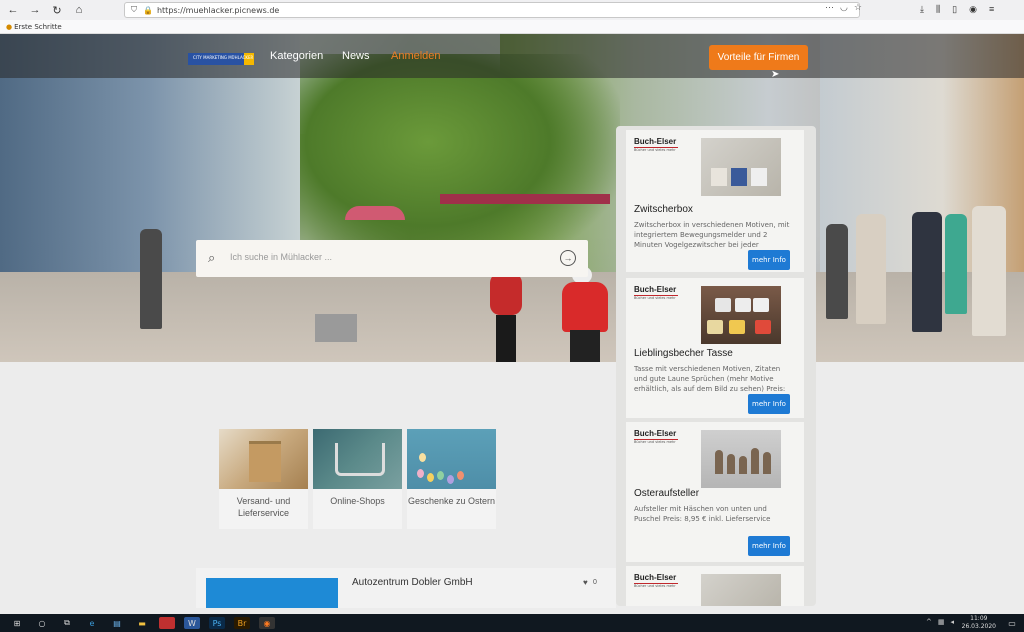 The image size is (1024, 632). What do you see at coordinates (683, 353) in the screenshot?
I see `ad-title: Lieblingsbecher Tasse` at bounding box center [683, 353].